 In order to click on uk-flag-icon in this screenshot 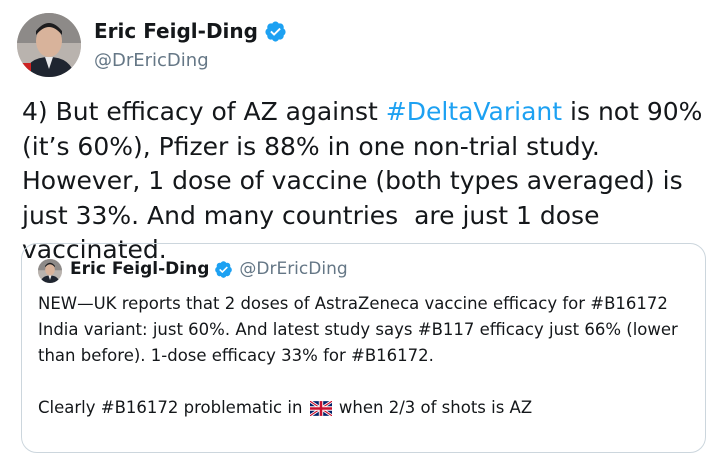, I will do `click(320, 408)`.